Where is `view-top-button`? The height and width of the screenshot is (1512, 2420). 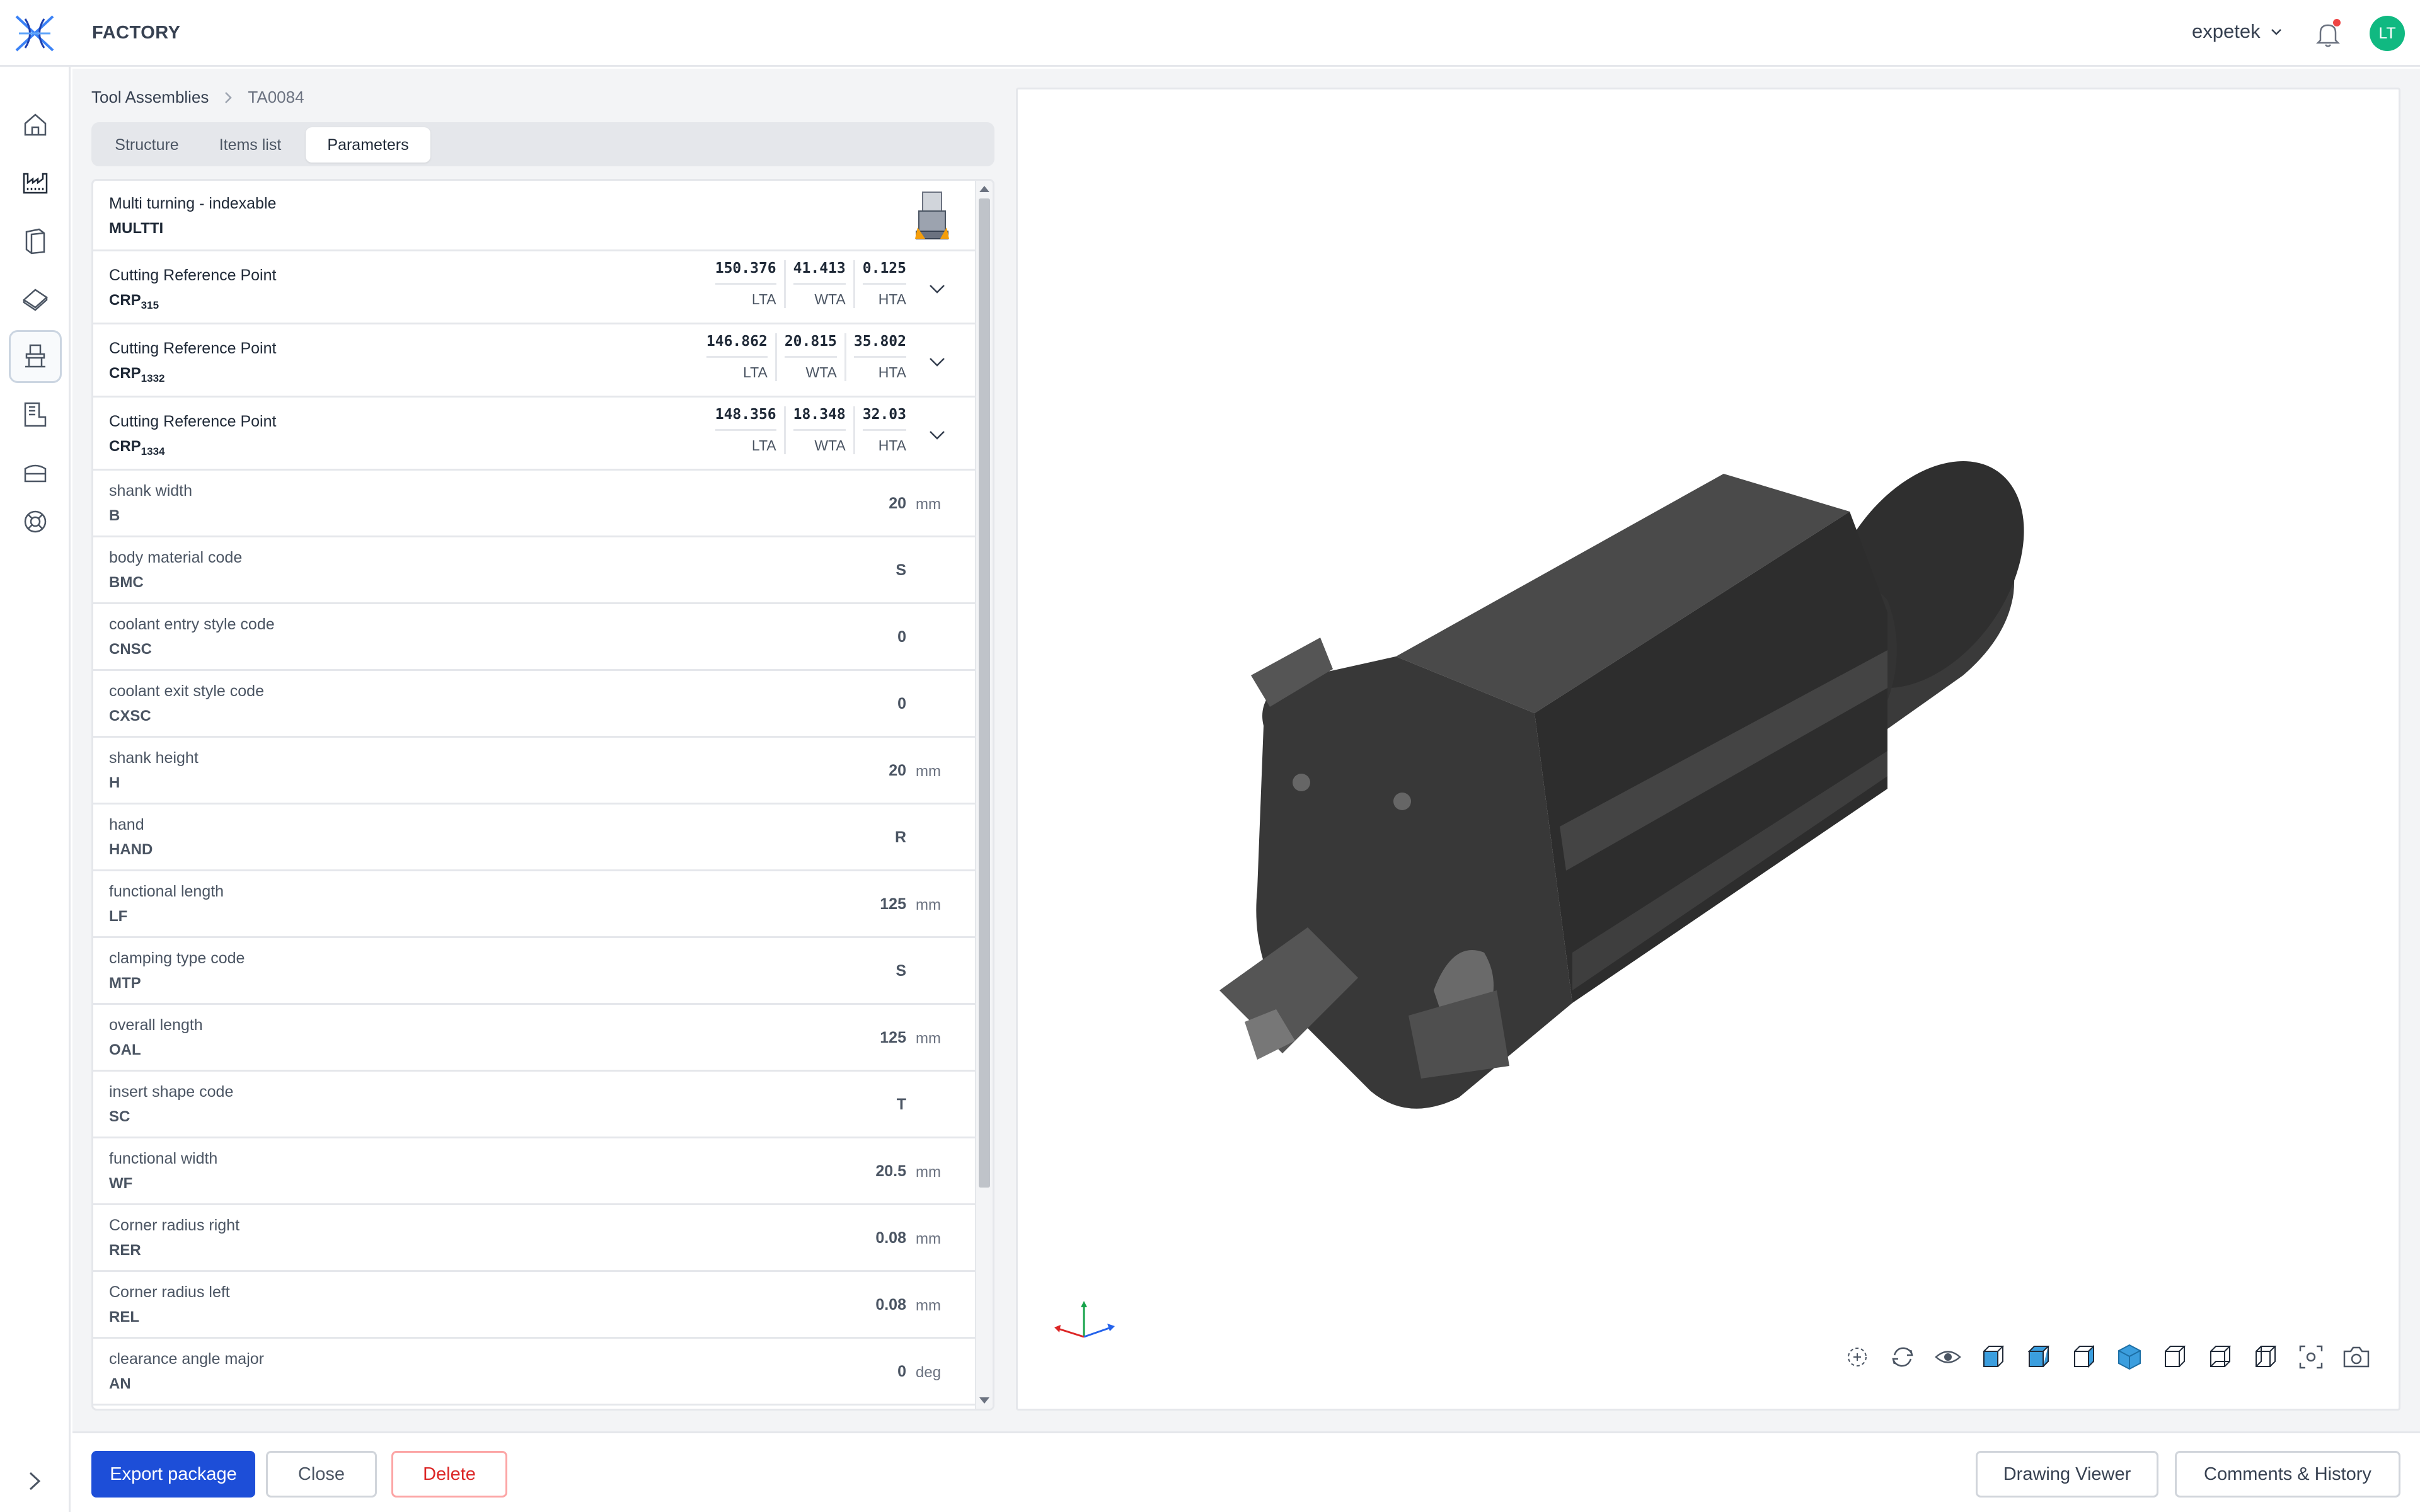
view-top-button is located at coordinates (2039, 1357).